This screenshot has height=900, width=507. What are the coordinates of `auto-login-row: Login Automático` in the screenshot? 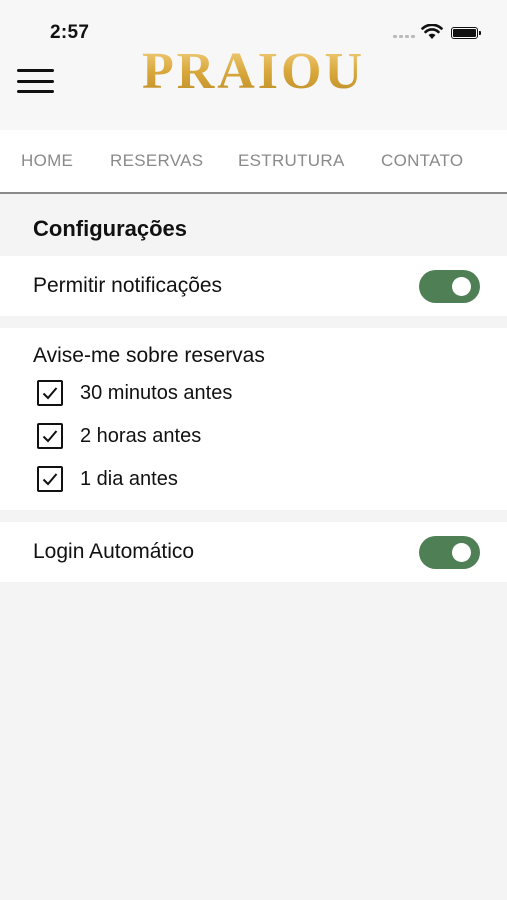 It's located at (253, 552).